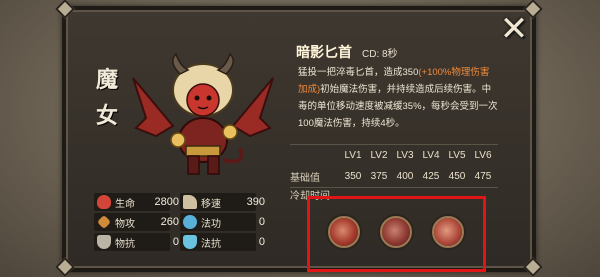 This screenshot has height=277, width=600. I want to click on stat-def-value: 0, so click(175, 242).